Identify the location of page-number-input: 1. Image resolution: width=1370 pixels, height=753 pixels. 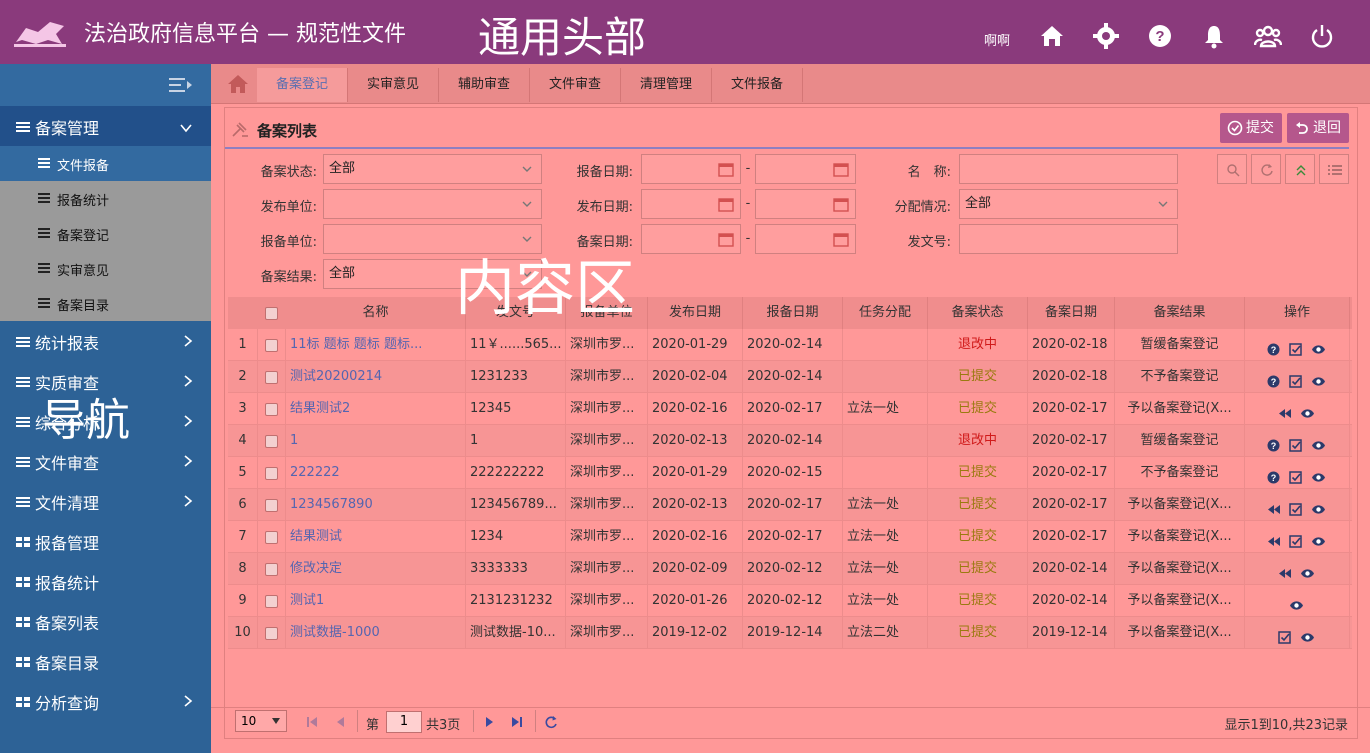
(404, 722).